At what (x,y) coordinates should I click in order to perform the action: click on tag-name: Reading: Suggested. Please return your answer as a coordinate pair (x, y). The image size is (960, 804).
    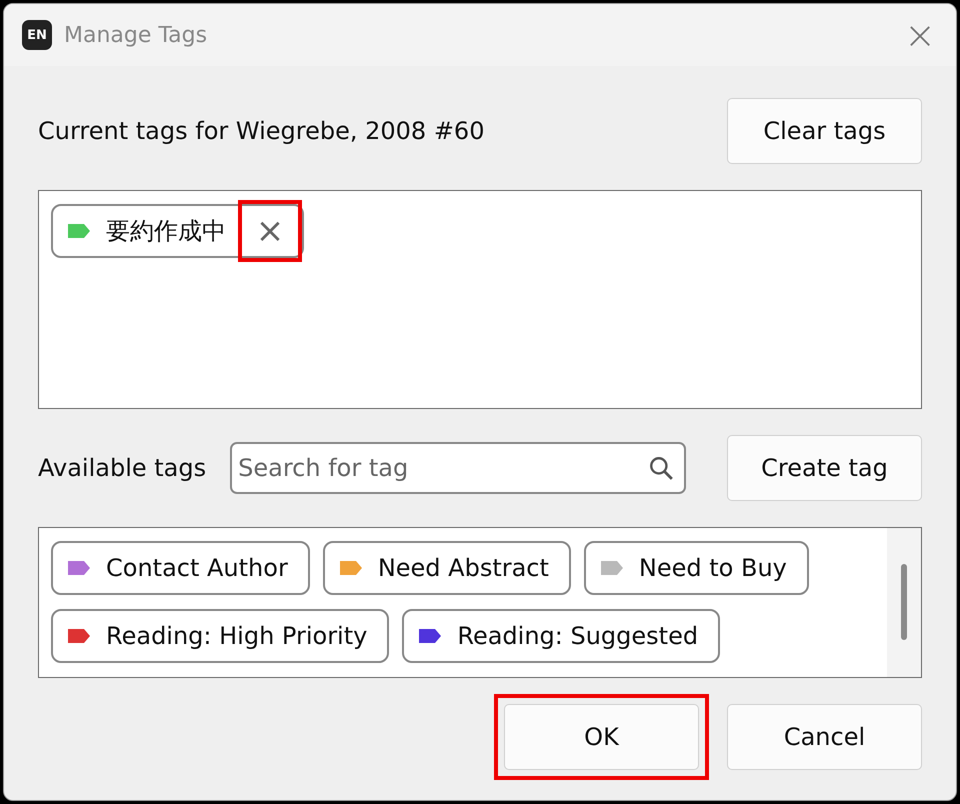
    Looking at the image, I should click on (577, 636).